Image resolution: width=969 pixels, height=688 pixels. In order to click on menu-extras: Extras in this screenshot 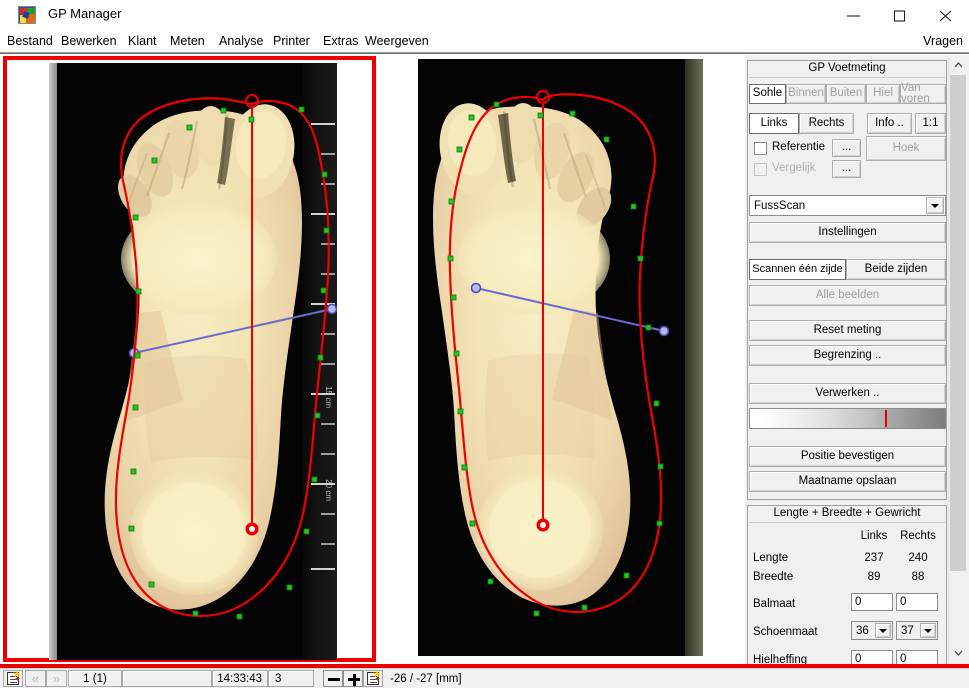, I will do `click(340, 41)`.